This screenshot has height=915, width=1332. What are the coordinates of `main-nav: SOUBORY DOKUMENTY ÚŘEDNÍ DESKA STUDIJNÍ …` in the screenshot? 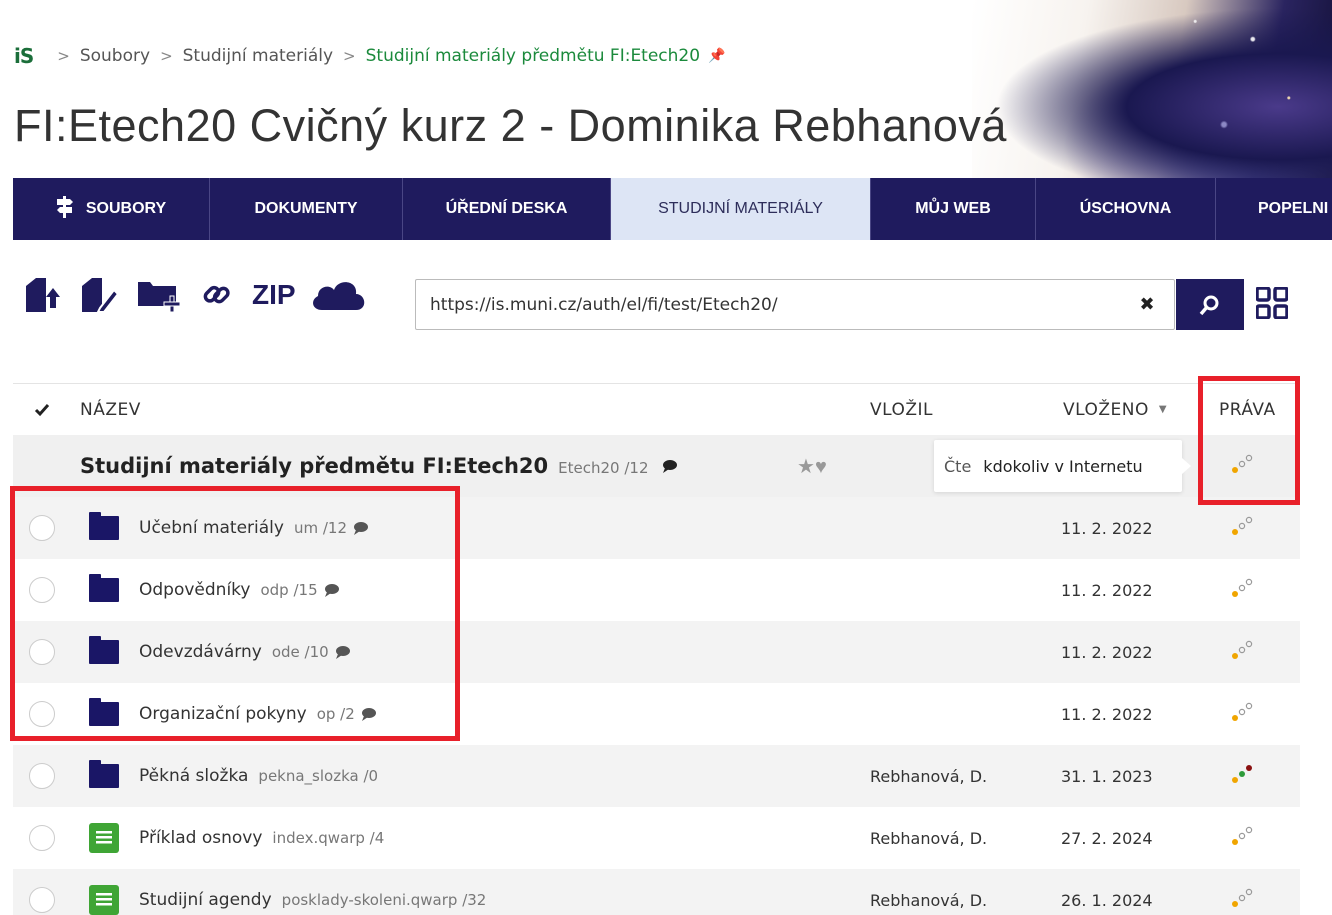 It's located at (672, 209).